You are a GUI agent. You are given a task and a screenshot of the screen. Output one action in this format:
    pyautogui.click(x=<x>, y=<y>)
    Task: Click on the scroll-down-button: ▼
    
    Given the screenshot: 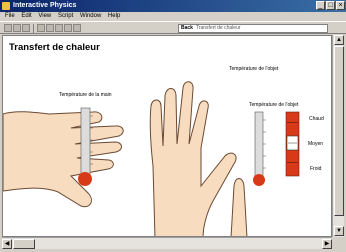 What is the action you would take?
    pyautogui.click(x=339, y=231)
    